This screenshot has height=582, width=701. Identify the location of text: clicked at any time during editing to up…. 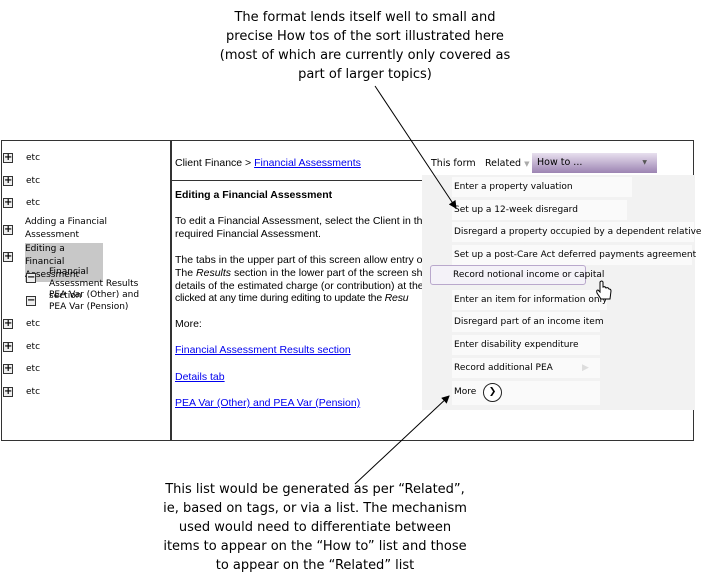
(280, 298).